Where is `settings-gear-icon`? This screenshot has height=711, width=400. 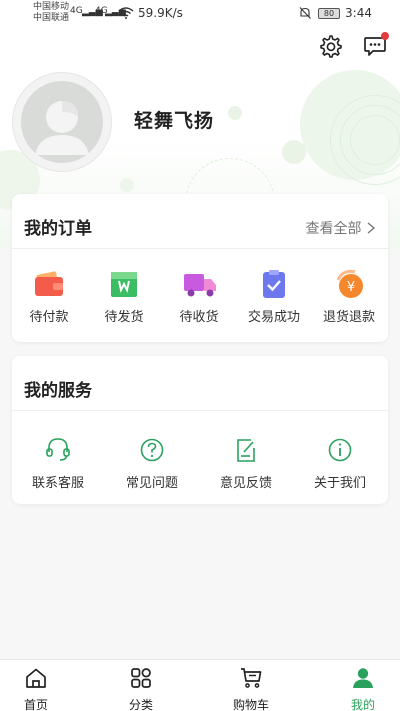 settings-gear-icon is located at coordinates (330, 46).